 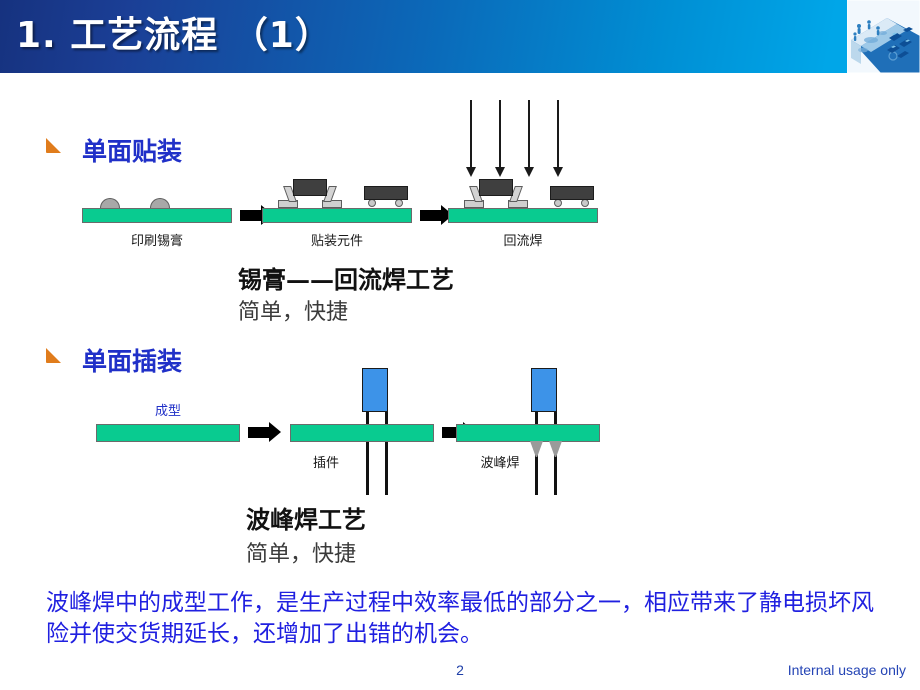 What do you see at coordinates (460, 670) in the screenshot?
I see `page-number: 2` at bounding box center [460, 670].